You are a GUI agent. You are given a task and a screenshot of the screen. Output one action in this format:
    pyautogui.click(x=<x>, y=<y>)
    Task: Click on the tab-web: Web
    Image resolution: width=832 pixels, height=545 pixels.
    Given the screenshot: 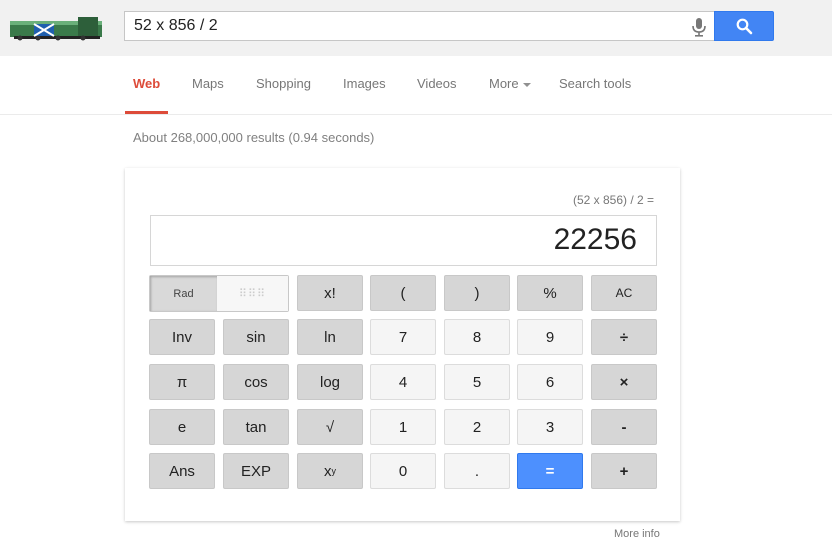 What is the action you would take?
    pyautogui.click(x=146, y=83)
    